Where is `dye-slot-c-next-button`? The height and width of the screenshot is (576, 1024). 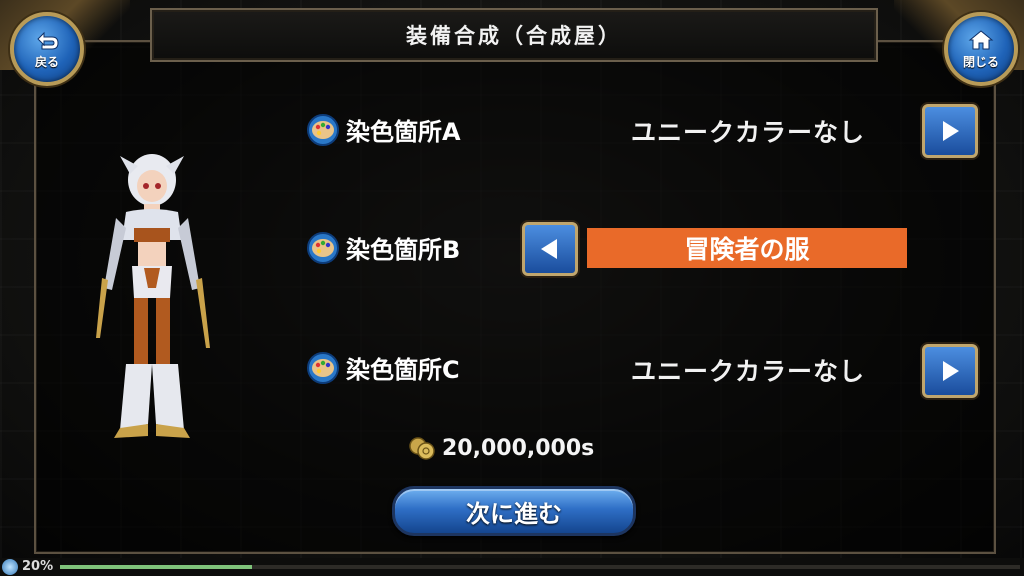 dye-slot-c-next-button is located at coordinates (950, 371).